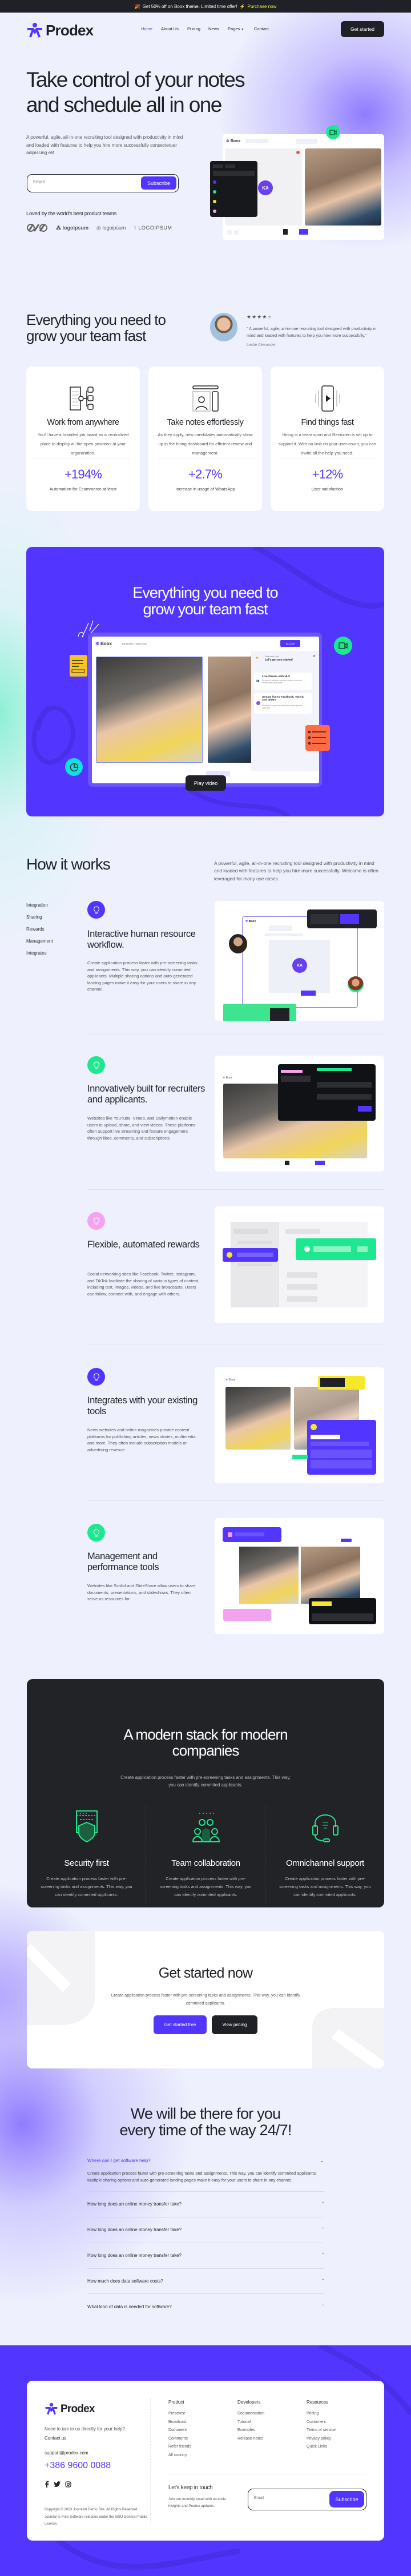 This screenshot has height=2576, width=411. I want to click on sidebar-item-sharing: Sharing, so click(34, 917).